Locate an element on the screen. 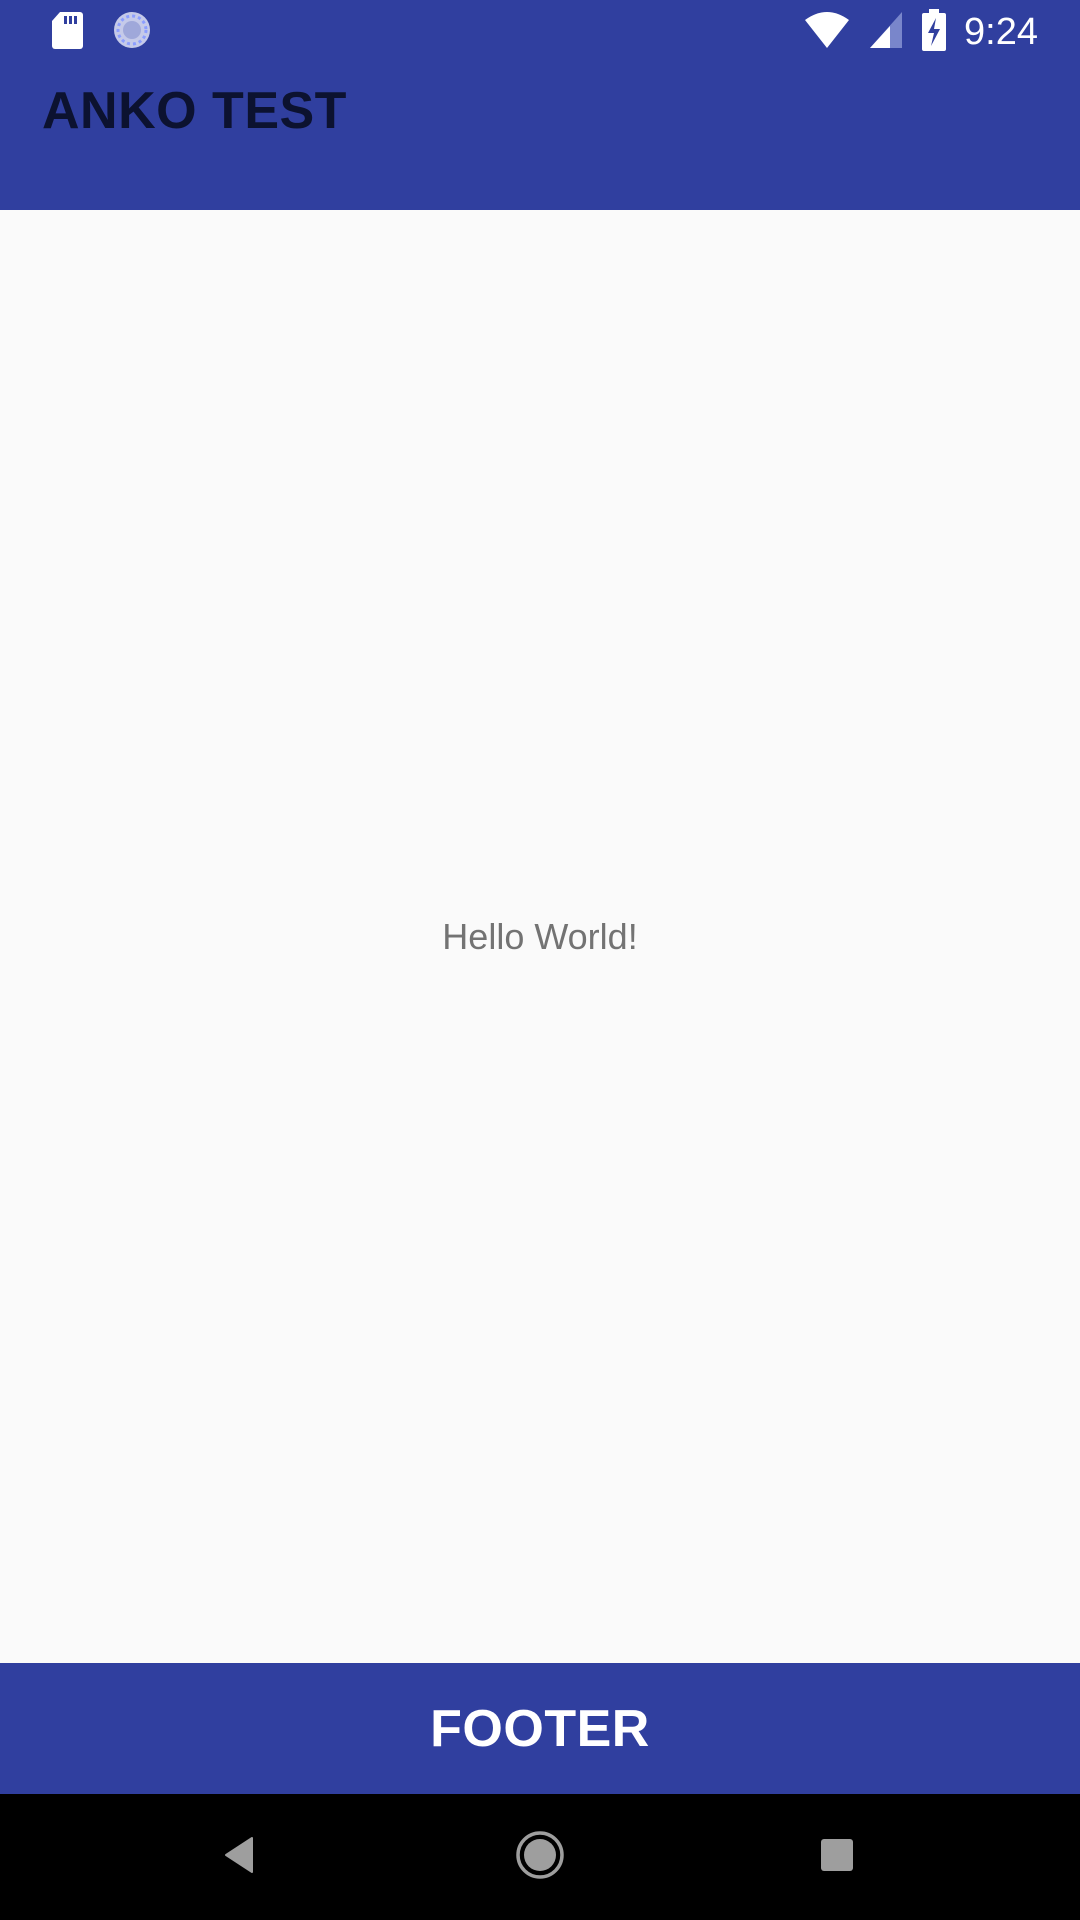 The image size is (1080, 1920). back-button is located at coordinates (240, 1857).